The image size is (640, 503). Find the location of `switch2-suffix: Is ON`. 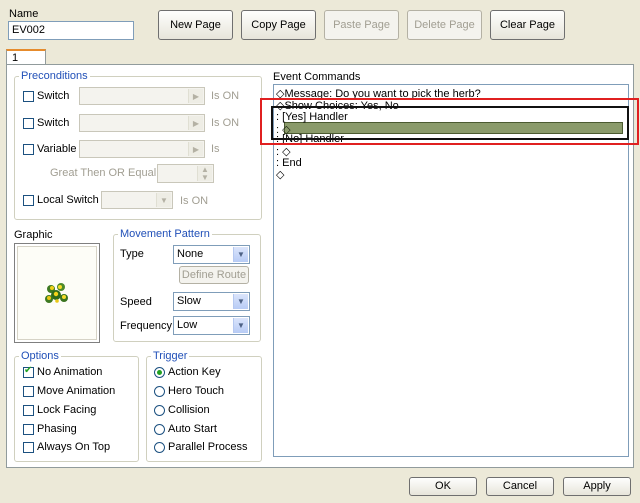

switch2-suffix: Is ON is located at coordinates (225, 123).